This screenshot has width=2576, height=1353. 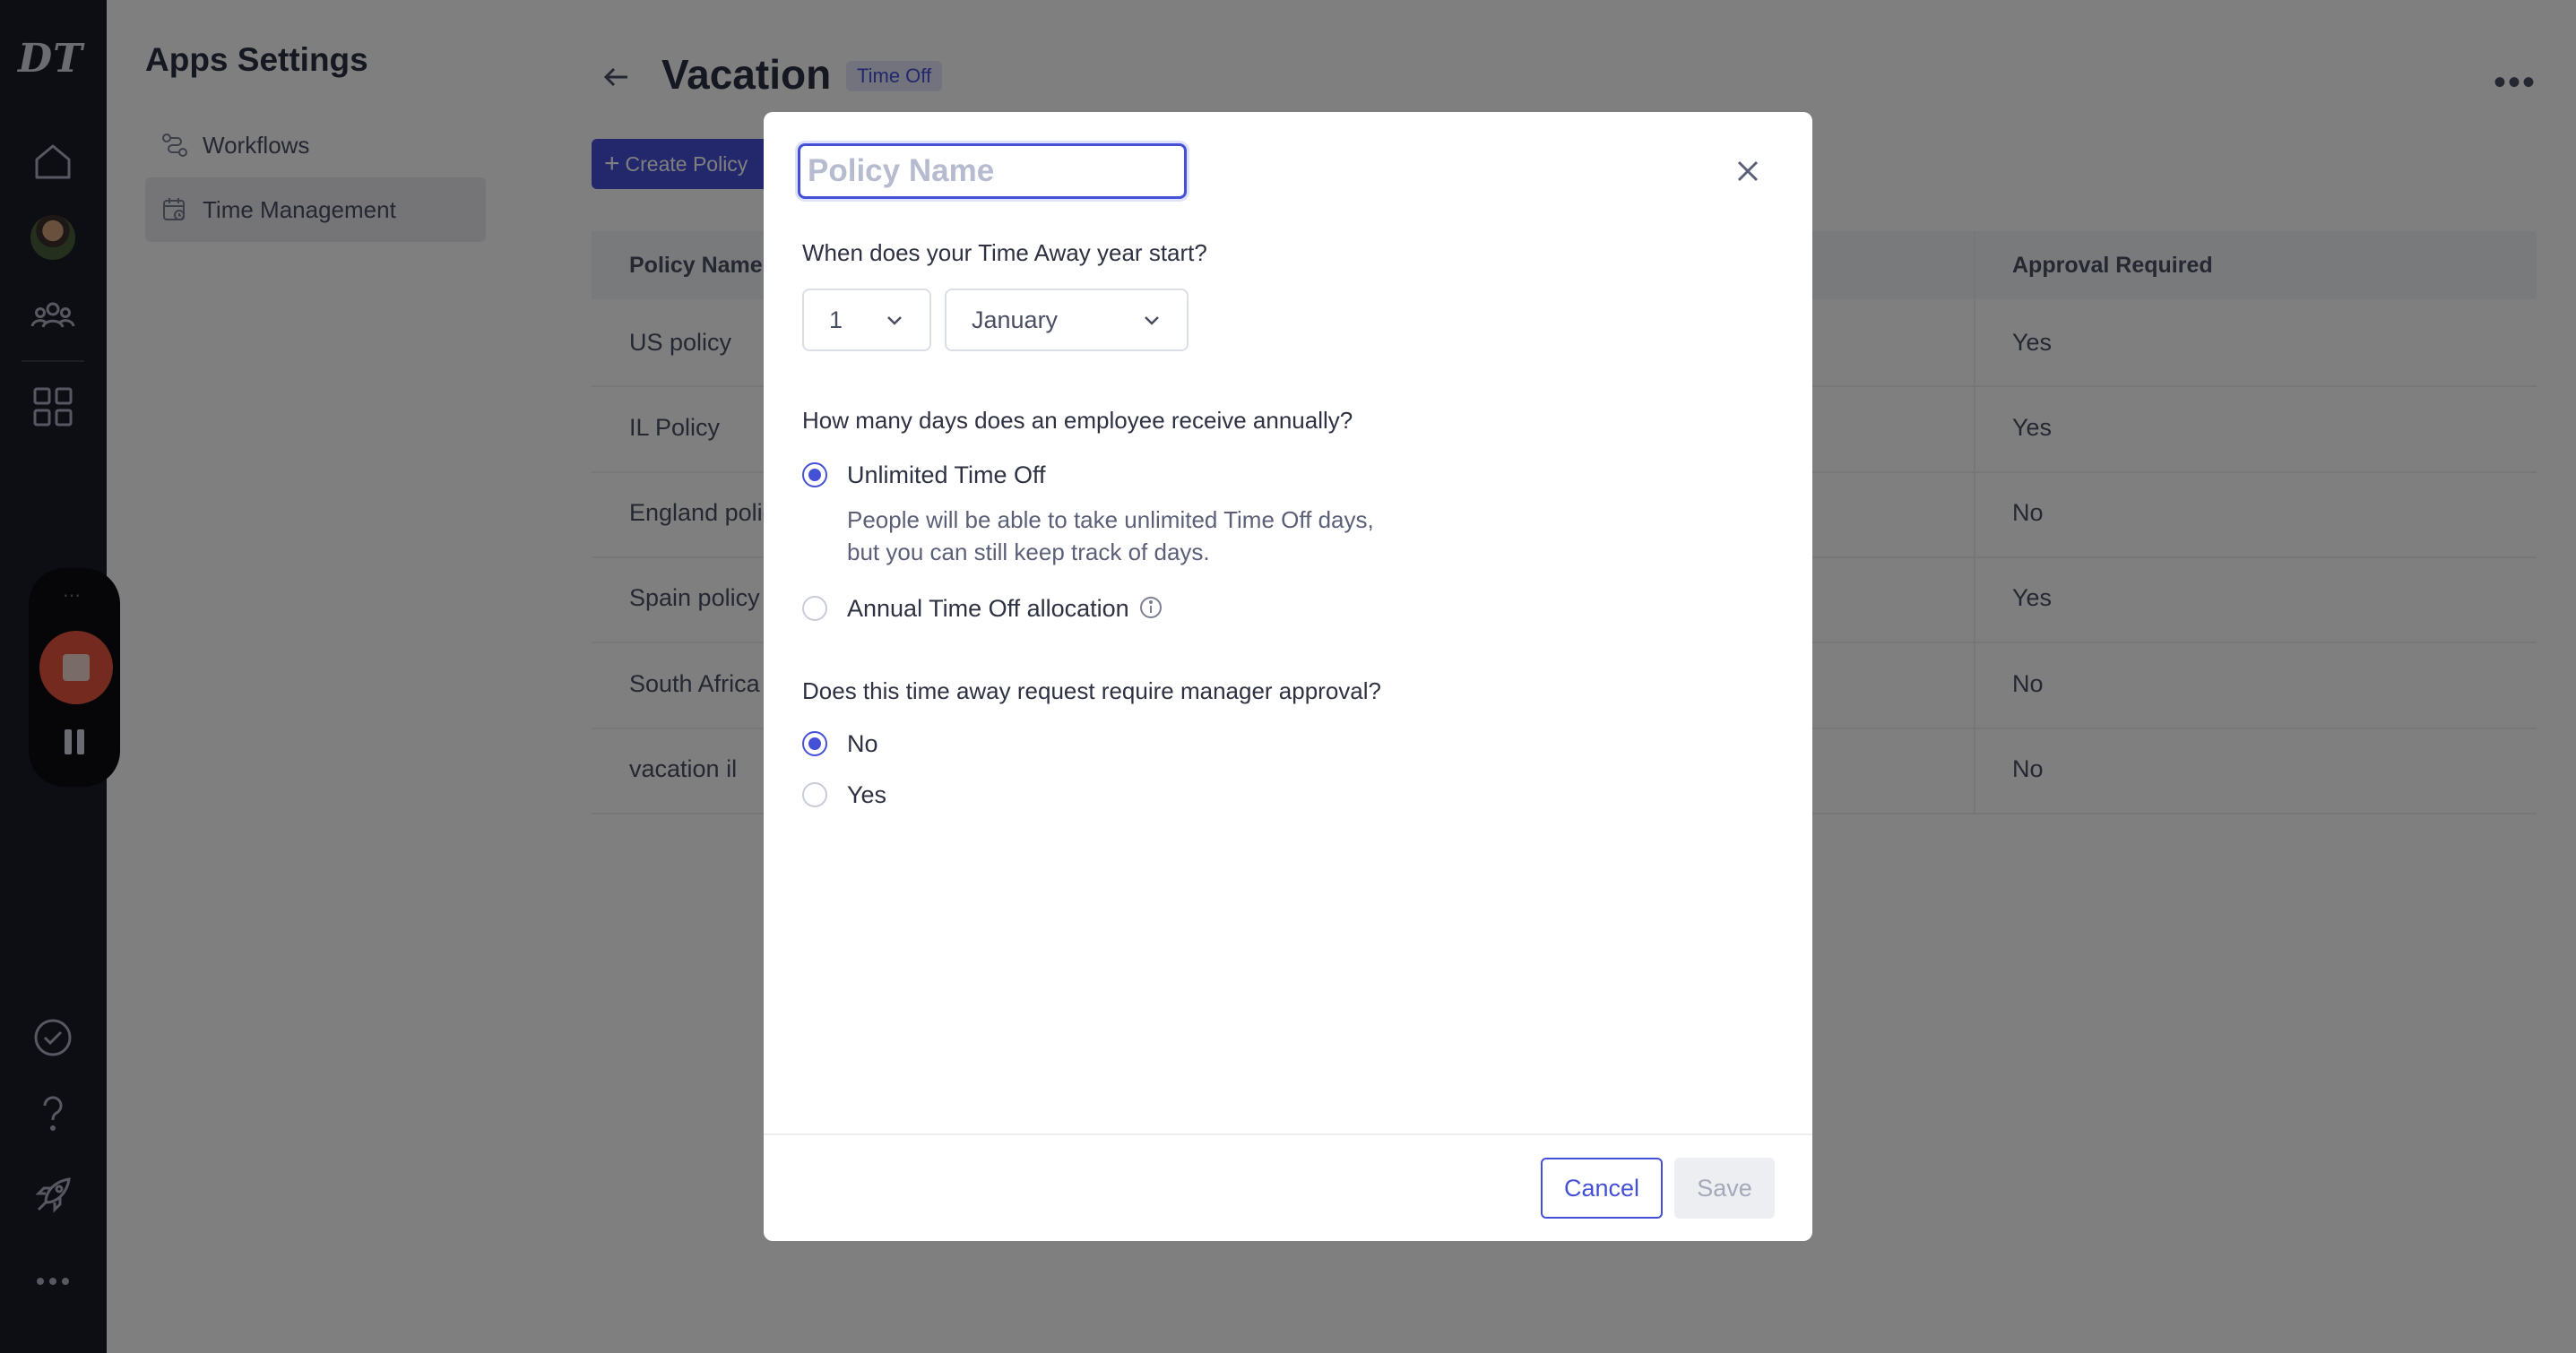 I want to click on day-select: 1, so click(x=866, y=320).